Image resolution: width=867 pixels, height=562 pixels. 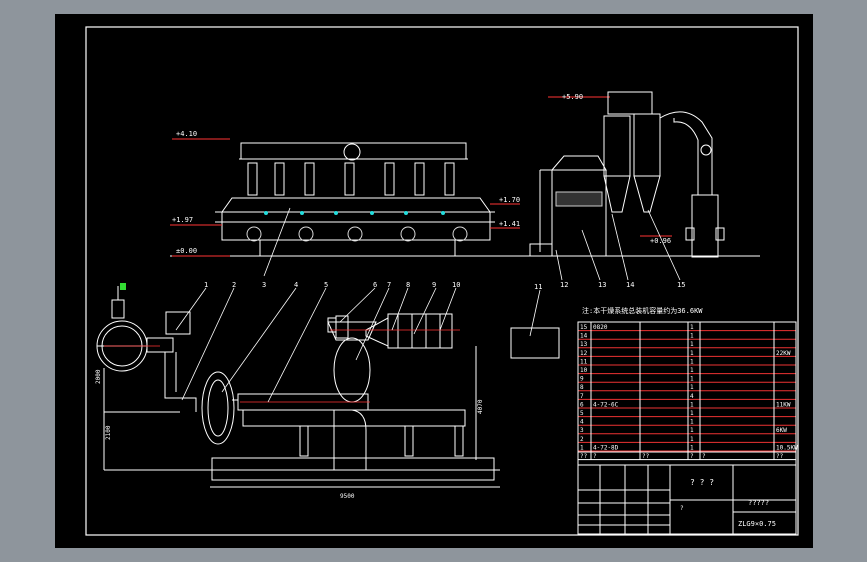 What do you see at coordinates (758, 503) in the screenshot?
I see `title-drawing-name: ?????` at bounding box center [758, 503].